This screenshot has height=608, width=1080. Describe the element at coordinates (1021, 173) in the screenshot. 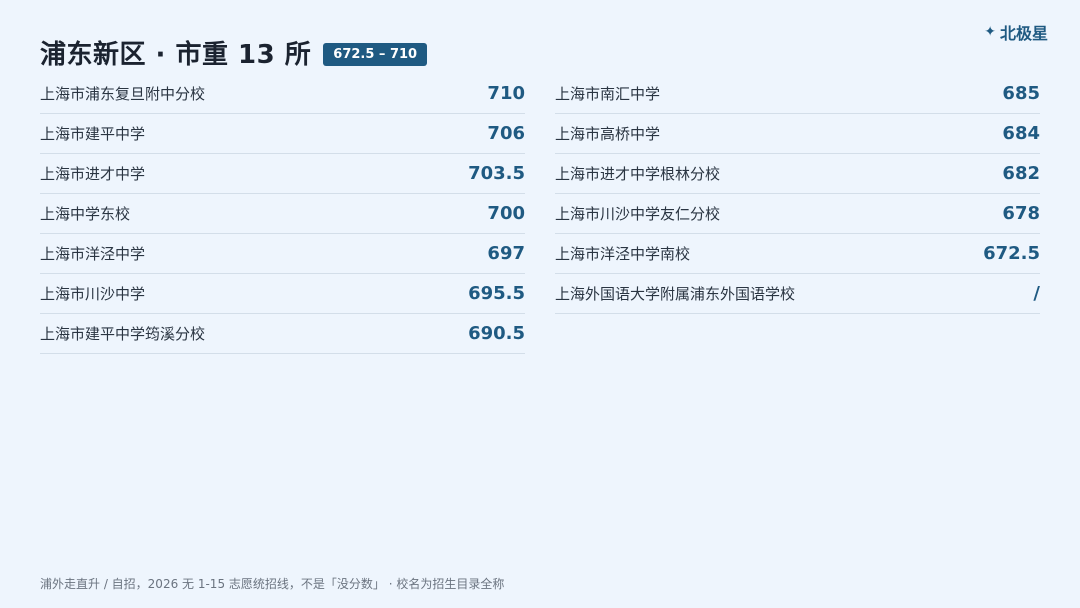

I see `school-score: 682` at that location.